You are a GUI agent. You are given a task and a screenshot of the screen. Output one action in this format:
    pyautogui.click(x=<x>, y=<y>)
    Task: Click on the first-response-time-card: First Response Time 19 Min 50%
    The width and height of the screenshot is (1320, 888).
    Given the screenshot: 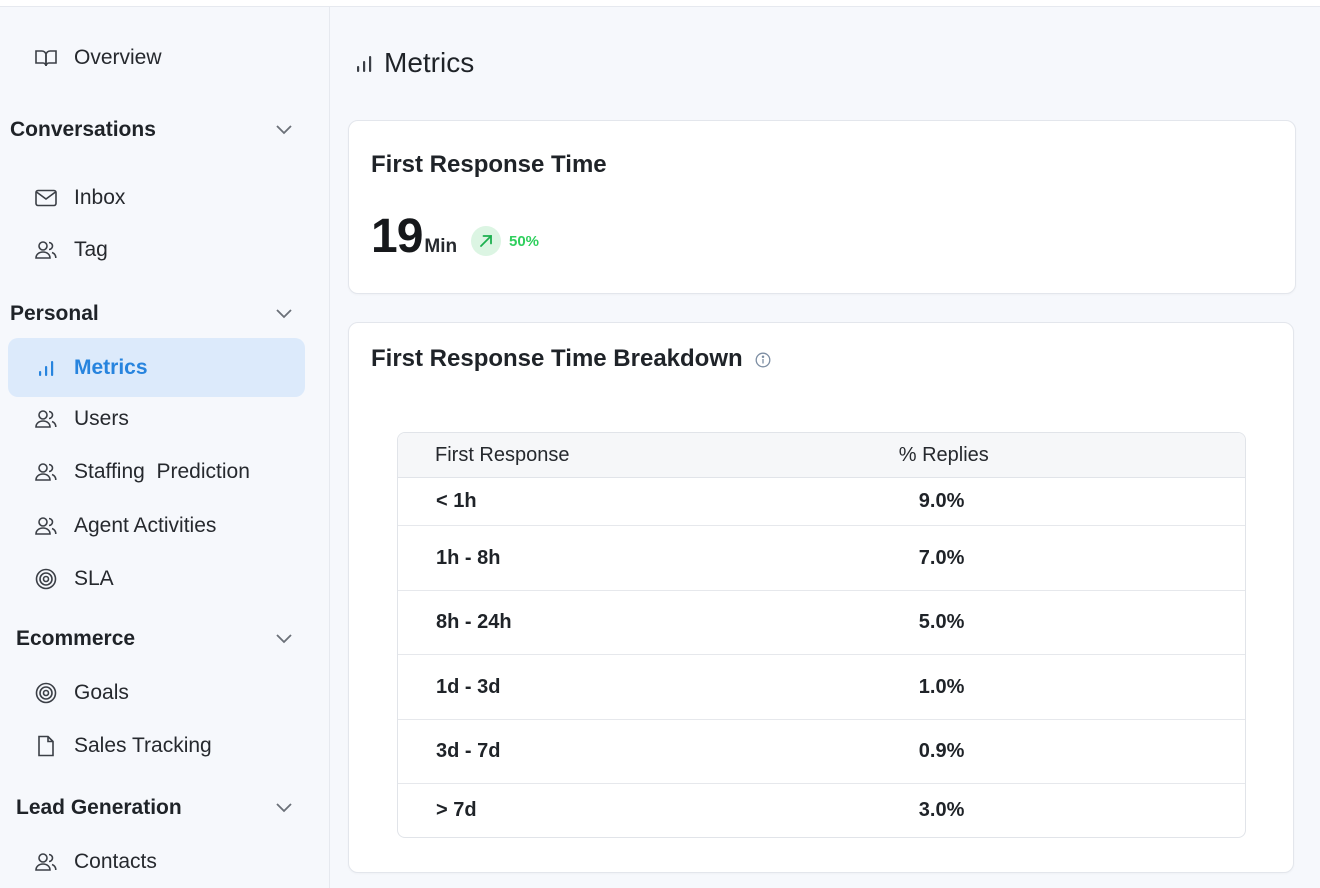 What is the action you would take?
    pyautogui.click(x=822, y=207)
    